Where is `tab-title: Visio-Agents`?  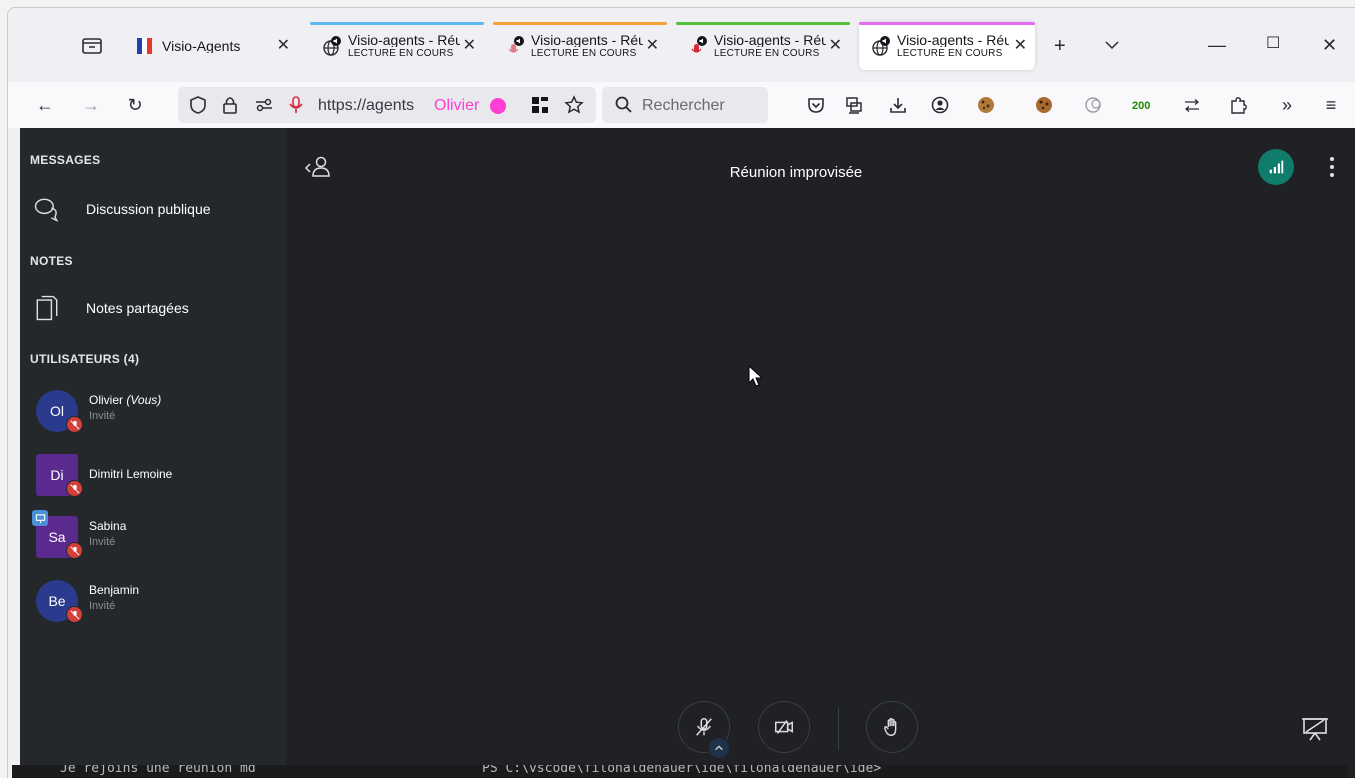
tab-title: Visio-Agents is located at coordinates (201, 46).